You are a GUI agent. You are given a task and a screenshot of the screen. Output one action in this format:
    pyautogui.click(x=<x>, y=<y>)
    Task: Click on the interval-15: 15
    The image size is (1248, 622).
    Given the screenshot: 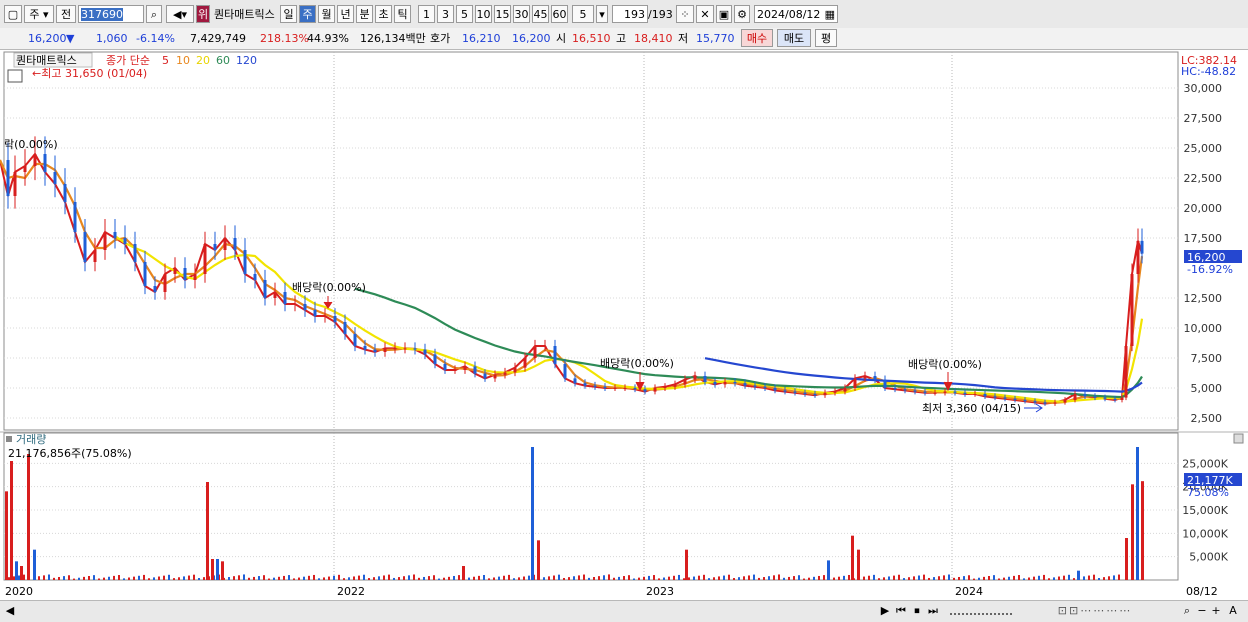 What is the action you would take?
    pyautogui.click(x=502, y=14)
    